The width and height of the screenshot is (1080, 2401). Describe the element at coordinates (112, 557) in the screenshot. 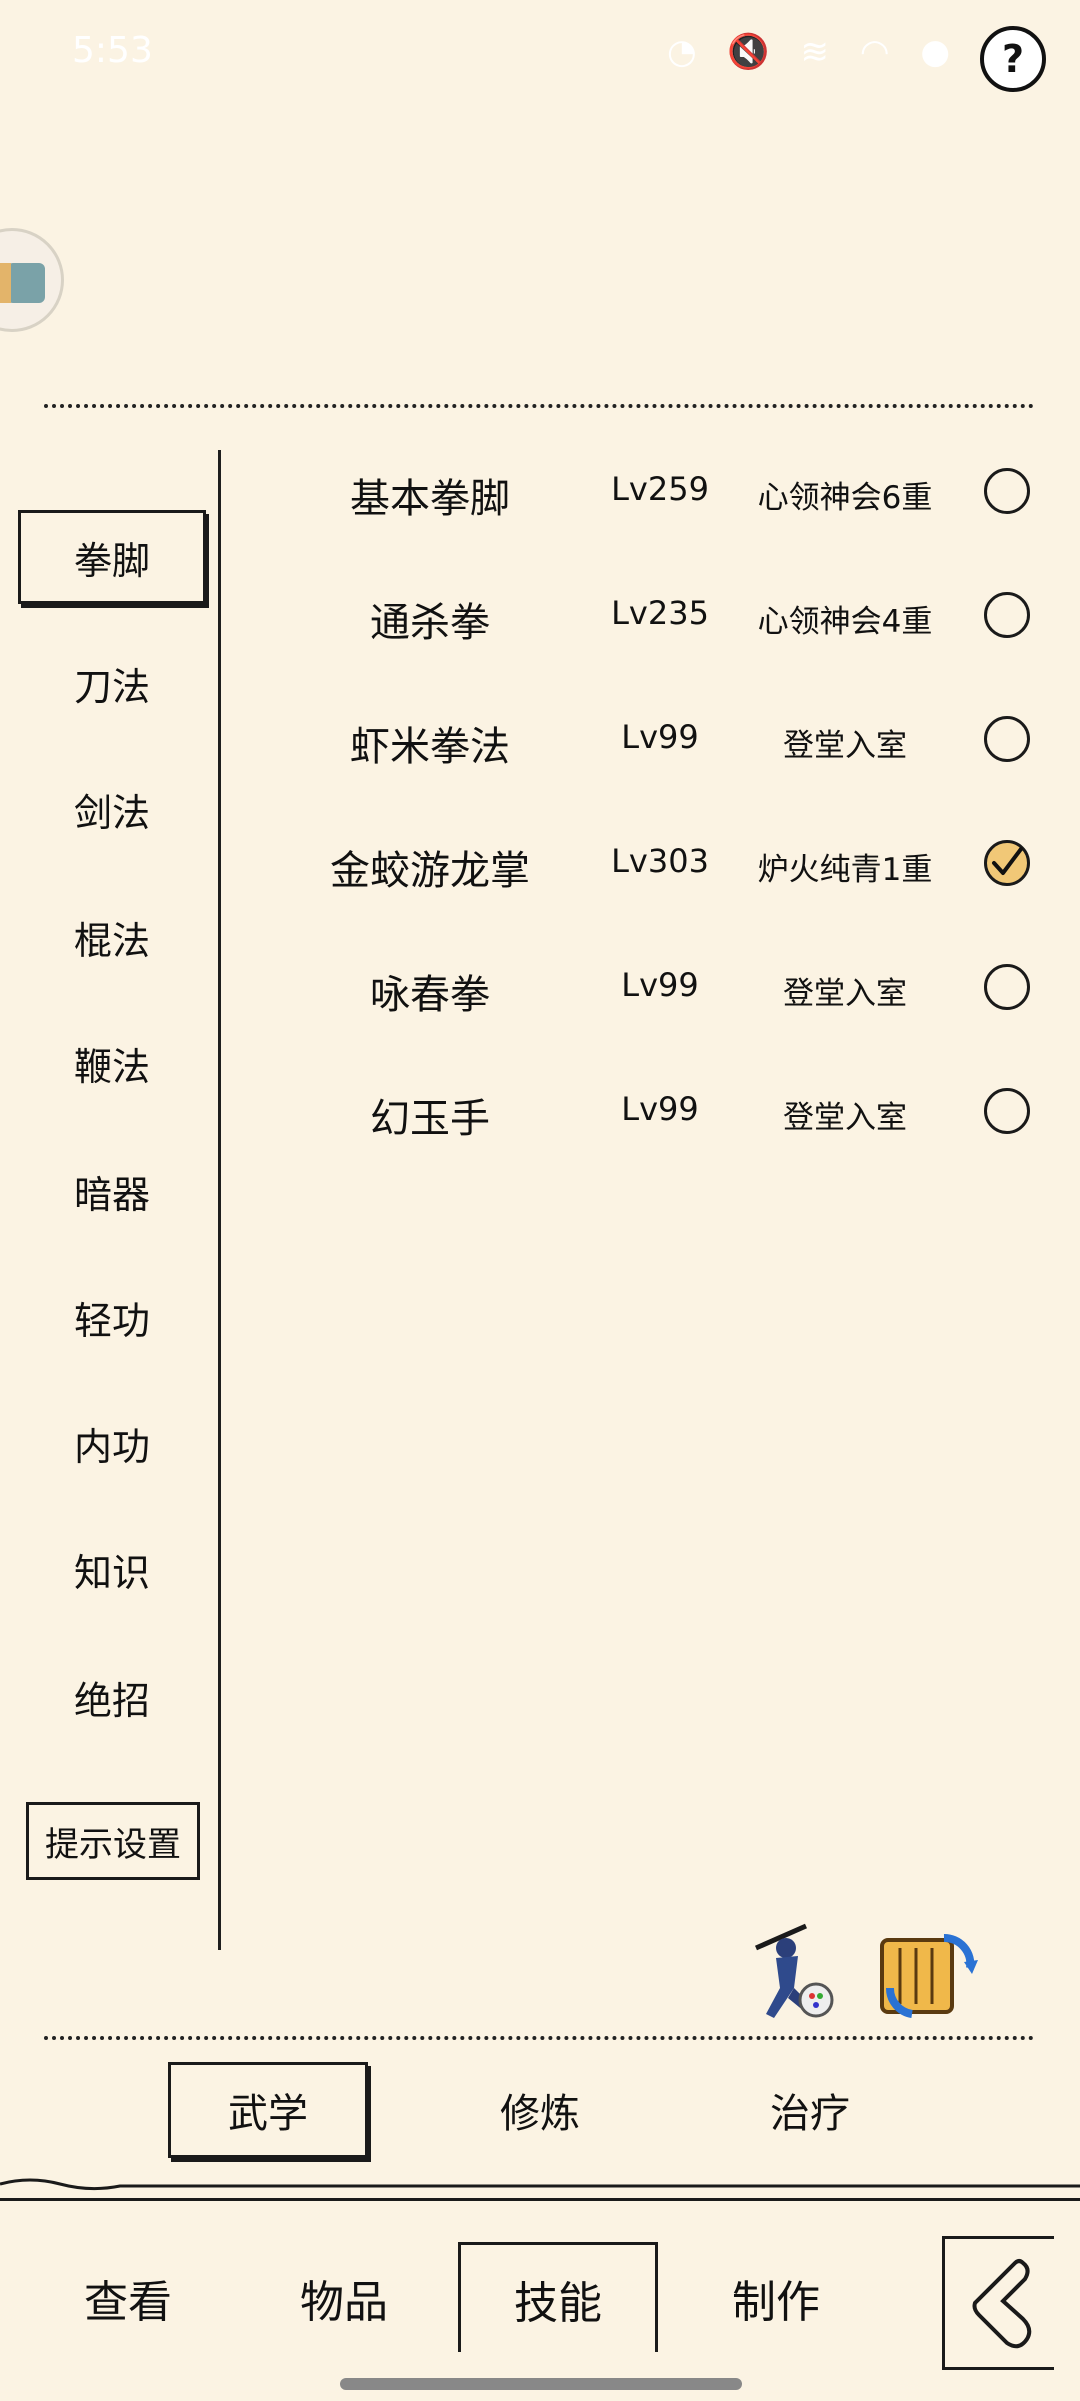

I see `category-quanjiao: 拳脚` at that location.